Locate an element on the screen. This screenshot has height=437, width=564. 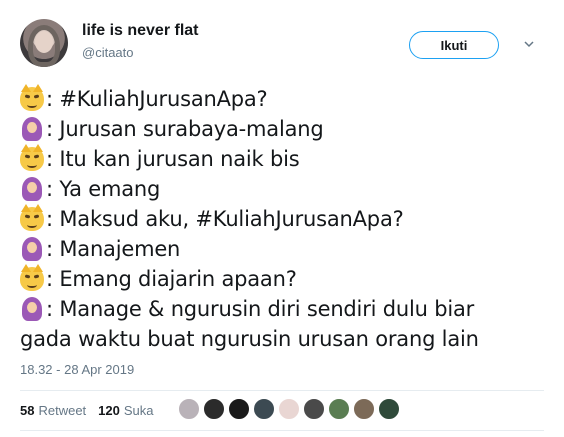
line-text: : Jurusan surabaya-malang is located at coordinates (185, 129).